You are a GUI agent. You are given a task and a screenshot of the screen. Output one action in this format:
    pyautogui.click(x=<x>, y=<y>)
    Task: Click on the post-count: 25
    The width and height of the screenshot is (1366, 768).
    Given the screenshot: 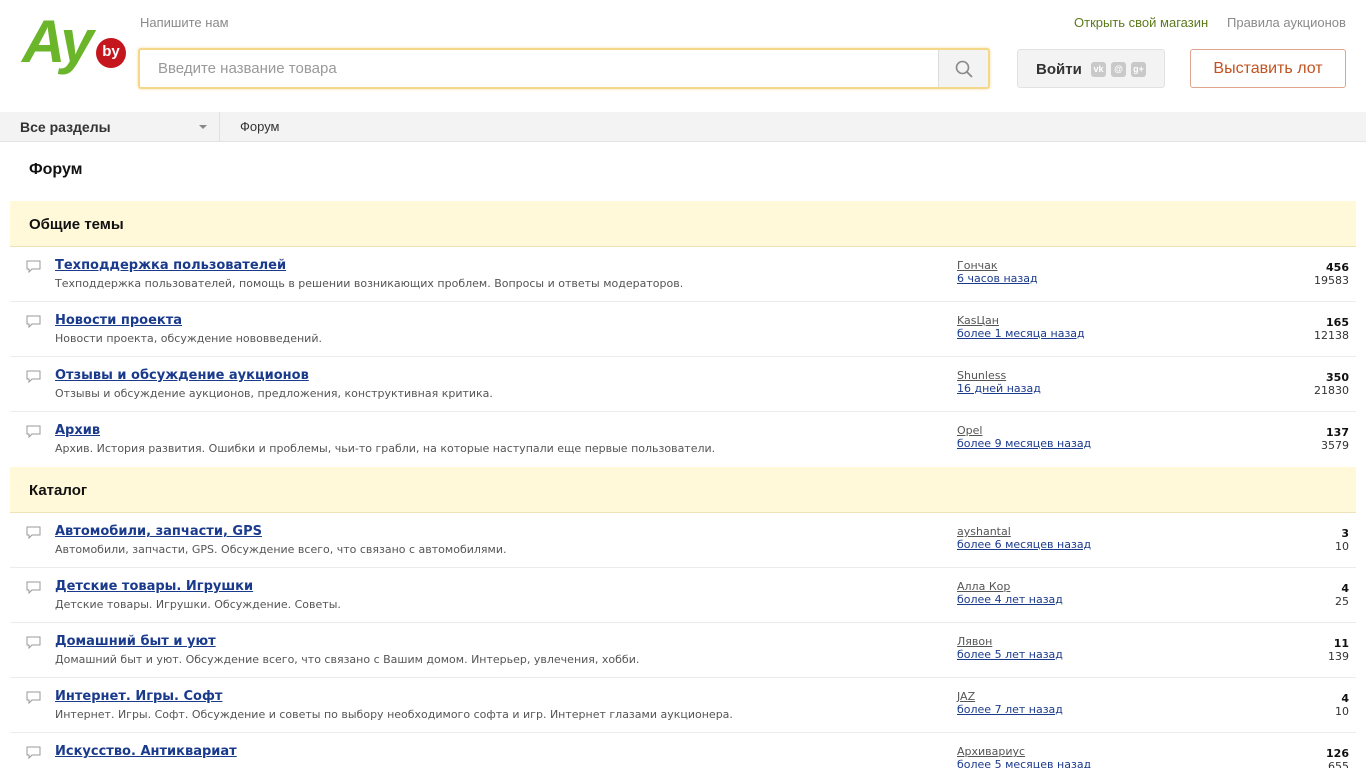 What is the action you would take?
    pyautogui.click(x=1342, y=601)
    